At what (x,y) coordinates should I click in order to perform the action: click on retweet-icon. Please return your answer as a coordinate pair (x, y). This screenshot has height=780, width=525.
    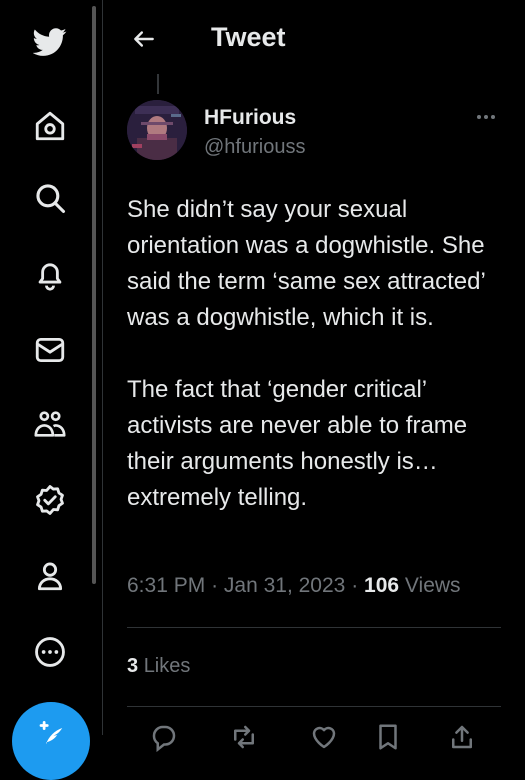
    Looking at the image, I should click on (244, 737).